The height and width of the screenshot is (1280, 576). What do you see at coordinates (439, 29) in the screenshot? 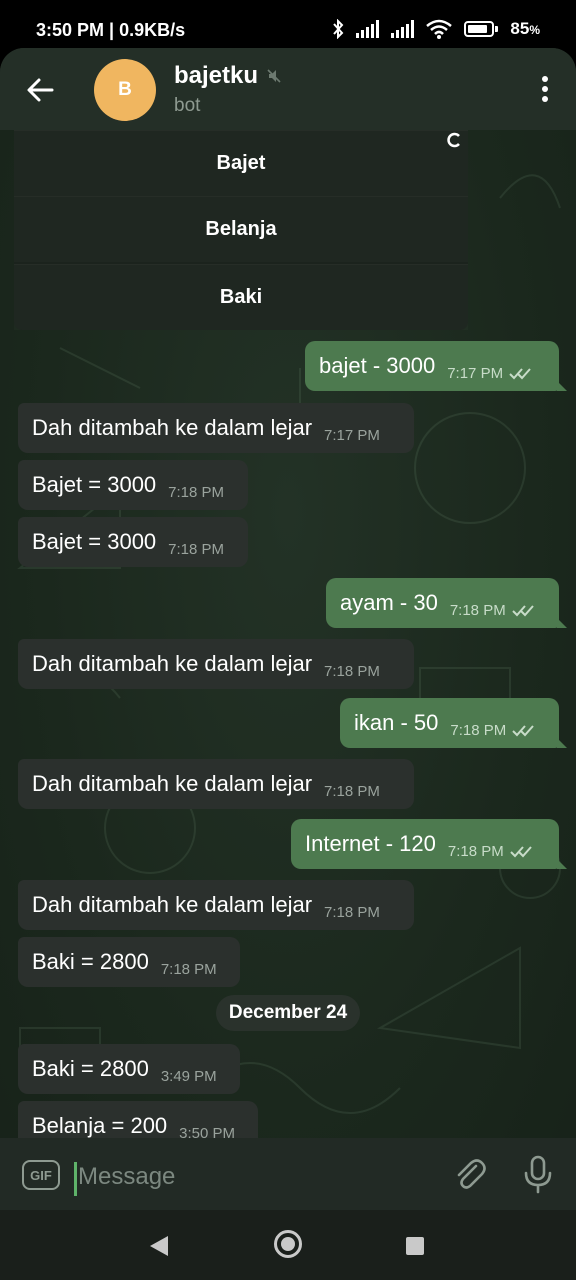
I see `wifi-icon` at bounding box center [439, 29].